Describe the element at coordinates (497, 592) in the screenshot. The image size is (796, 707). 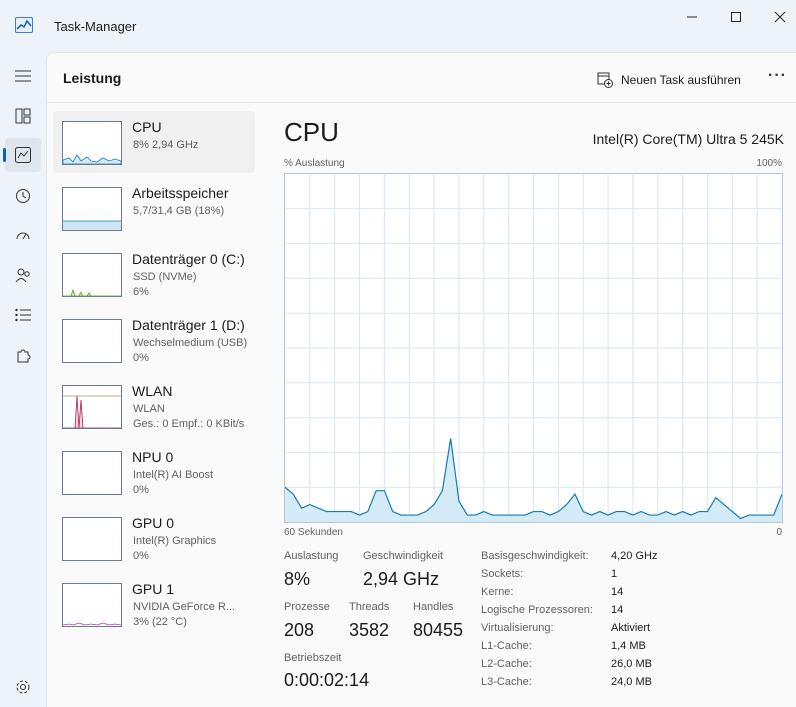
I see `spec-label: Kerne:` at that location.